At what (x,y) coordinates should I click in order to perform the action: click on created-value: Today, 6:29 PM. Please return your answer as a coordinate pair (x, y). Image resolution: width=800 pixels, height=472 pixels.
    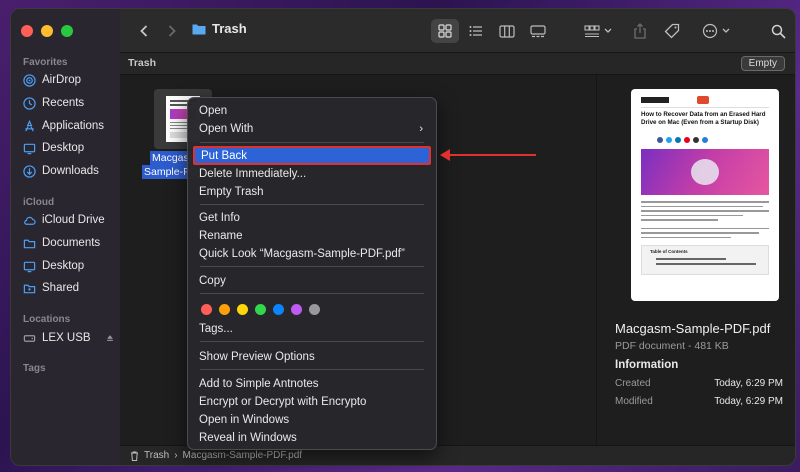
    Looking at the image, I should click on (748, 383).